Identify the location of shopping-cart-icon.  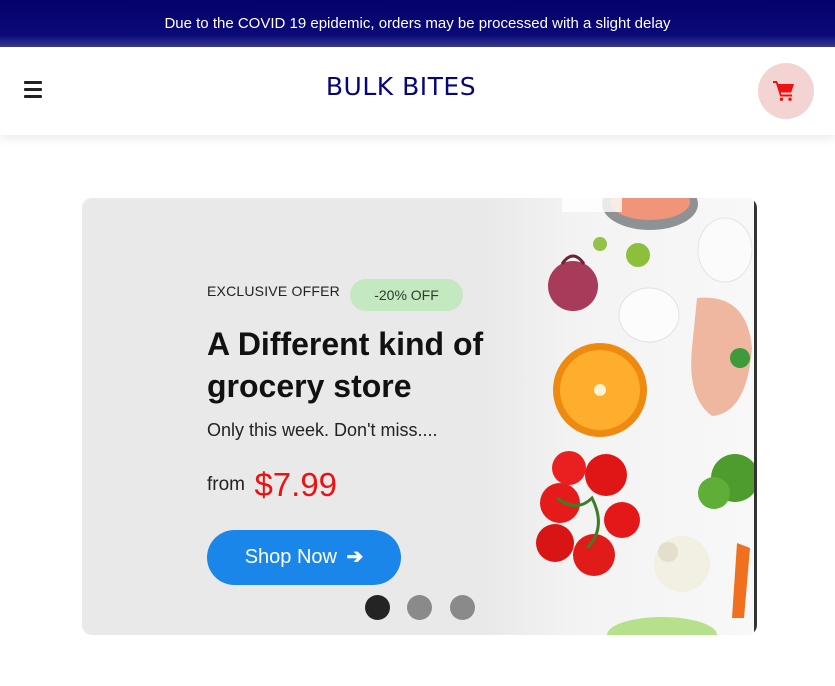
(783, 91).